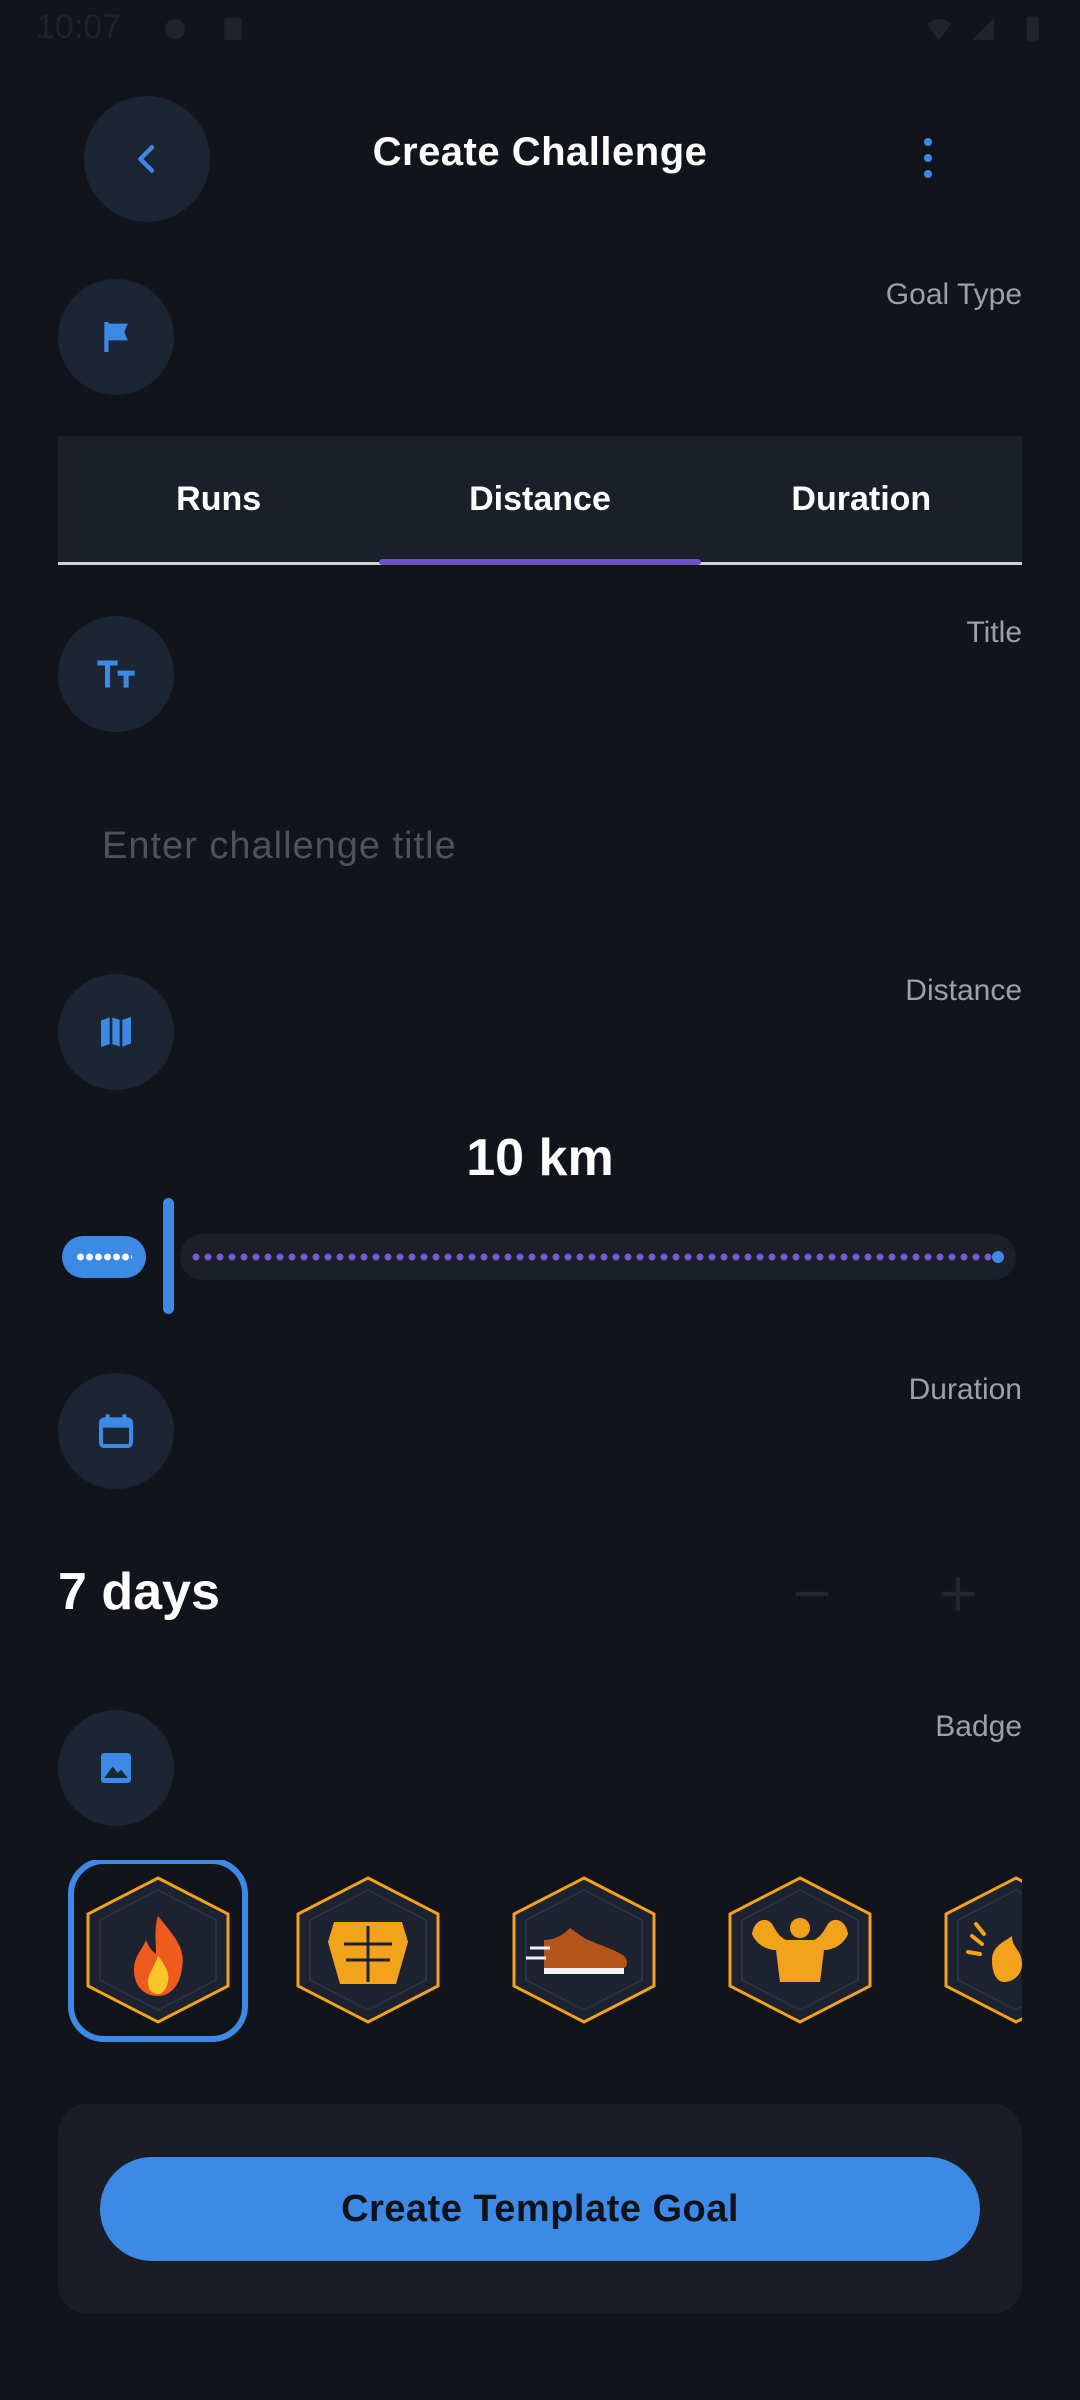 This screenshot has height=2400, width=1080. Describe the element at coordinates (994, 632) in the screenshot. I see `title-label: Title` at that location.